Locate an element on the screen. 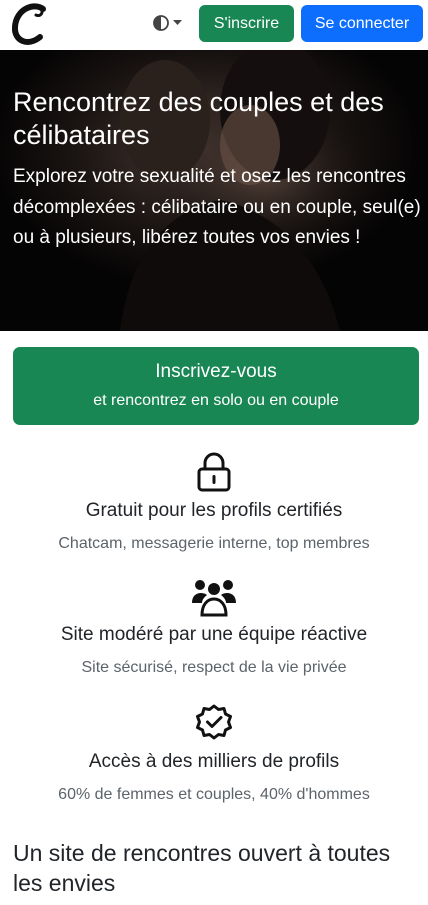  cta-subtitle: et rencontrez en solo ou en couple is located at coordinates (216, 400).